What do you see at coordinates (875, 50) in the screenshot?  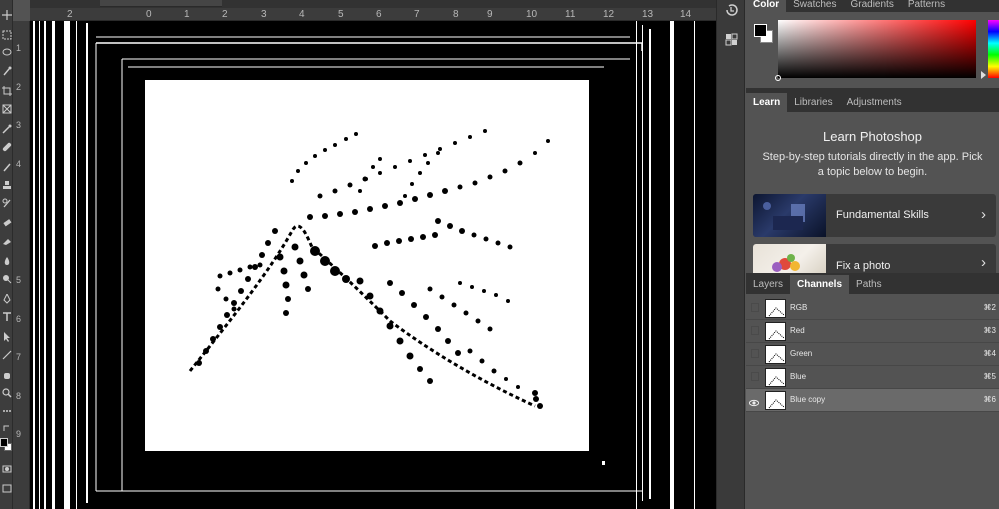 I see `color-picker-field` at bounding box center [875, 50].